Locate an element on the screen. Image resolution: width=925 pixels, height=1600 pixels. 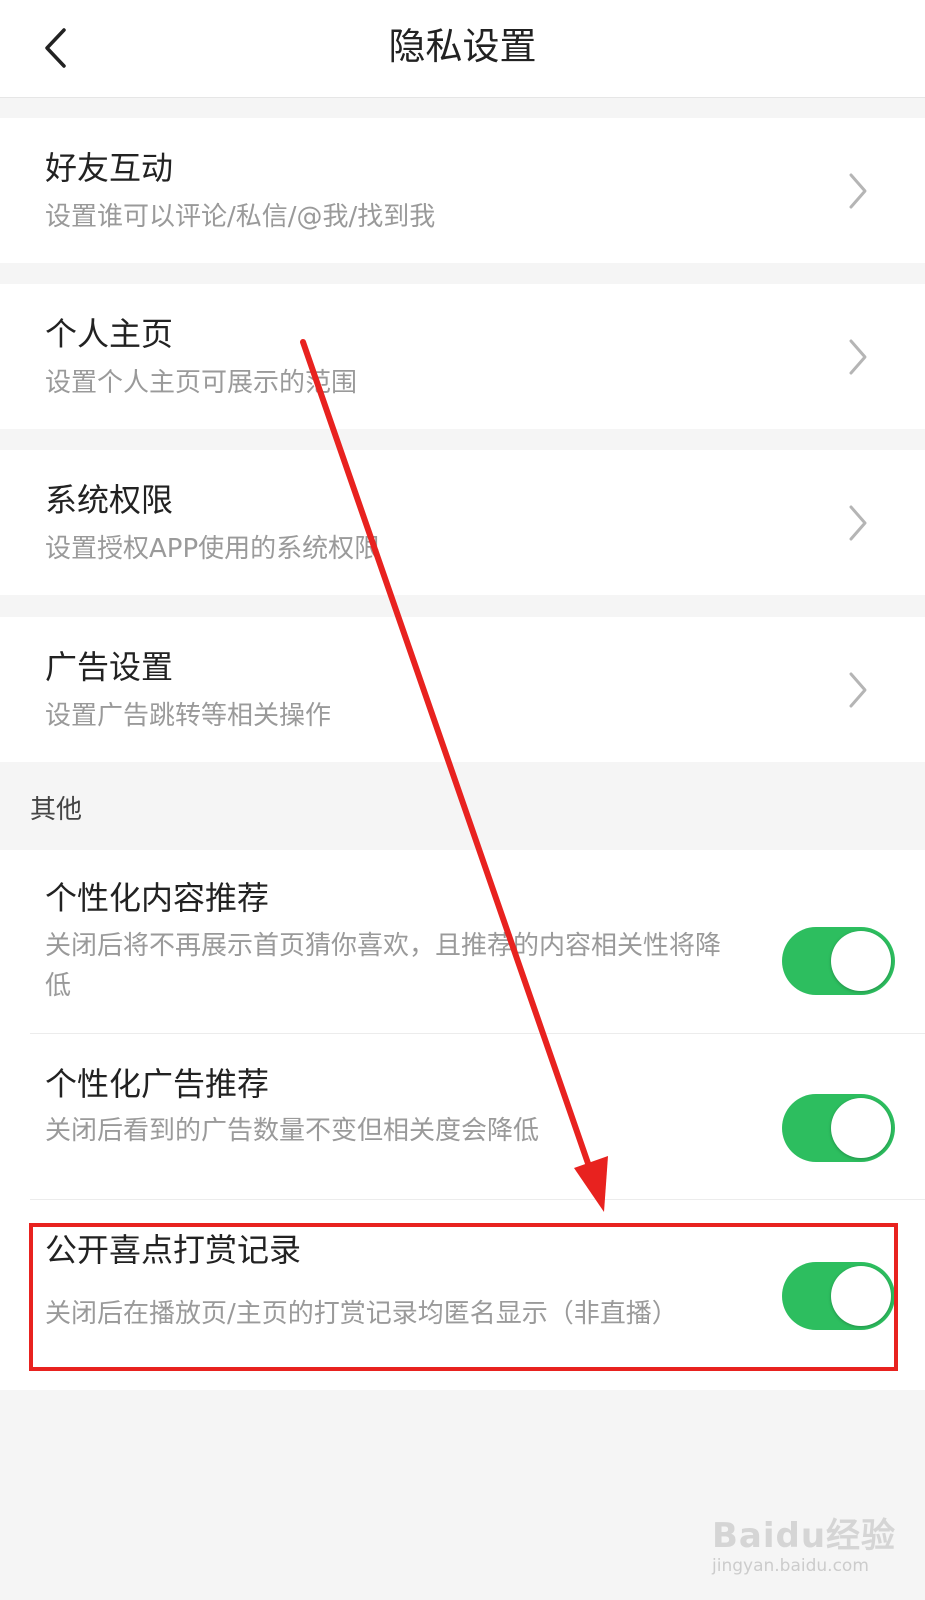
nav-item-subtitle: 设置个人主页可展示的范围 is located at coordinates (201, 383).